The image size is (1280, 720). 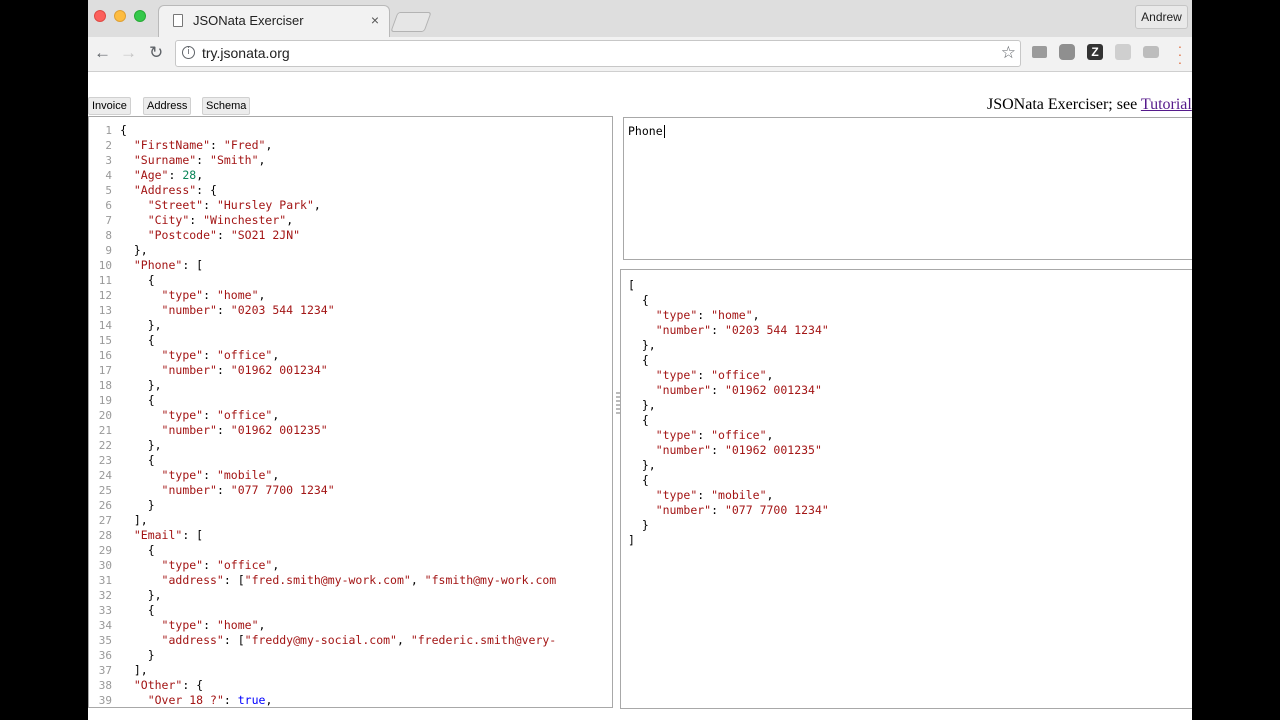 What do you see at coordinates (105, 595) in the screenshot?
I see `line-number: 32` at bounding box center [105, 595].